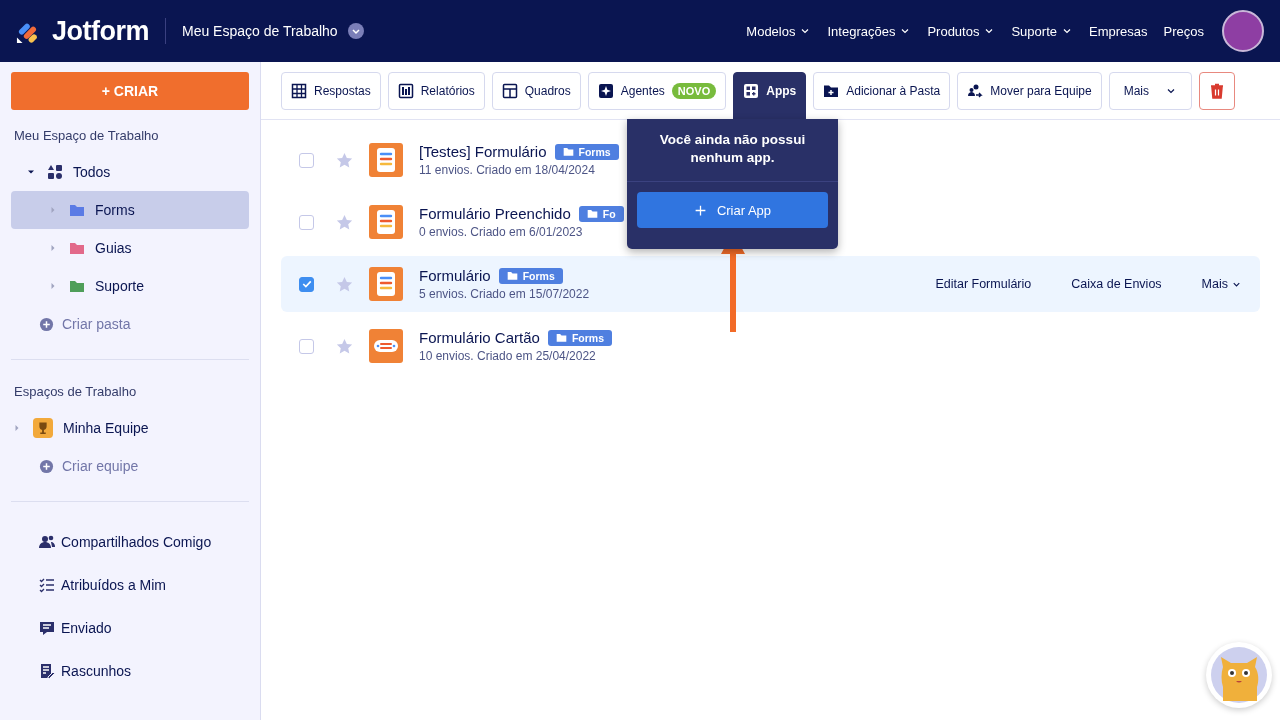 This screenshot has height=720, width=1280. What do you see at coordinates (355, 31) in the screenshot?
I see `chevron-down-icon` at bounding box center [355, 31].